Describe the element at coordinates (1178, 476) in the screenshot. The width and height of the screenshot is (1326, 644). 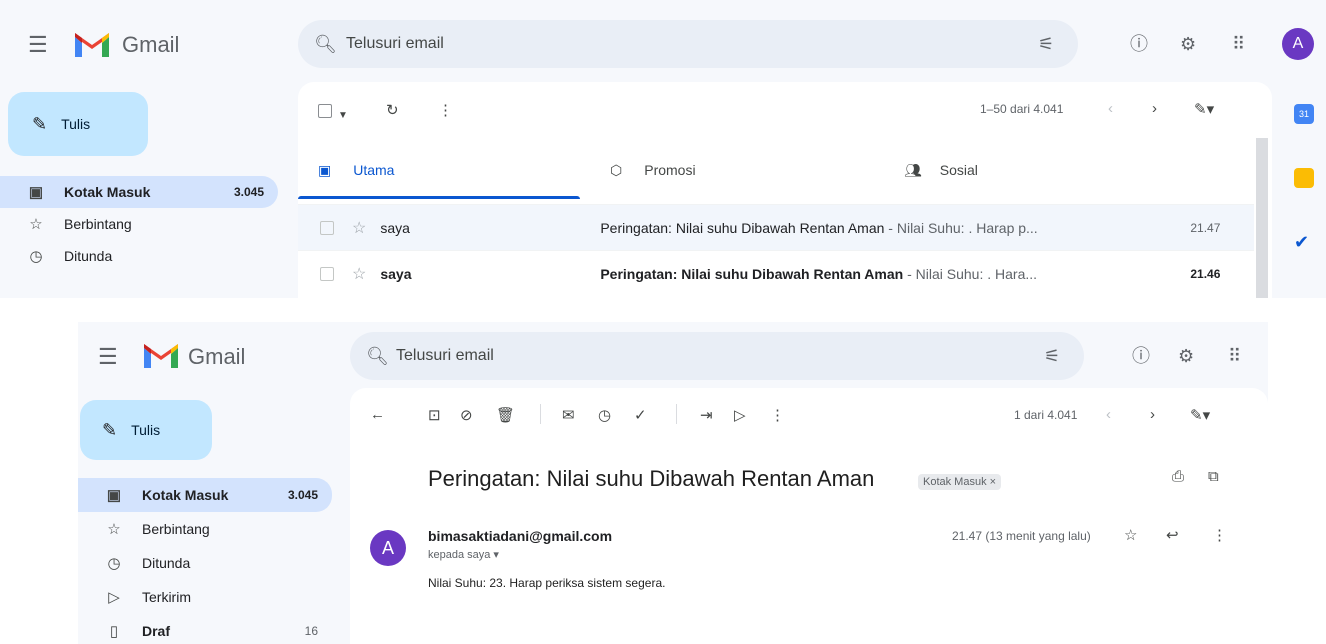
I see `print-icon: ⎙` at that location.